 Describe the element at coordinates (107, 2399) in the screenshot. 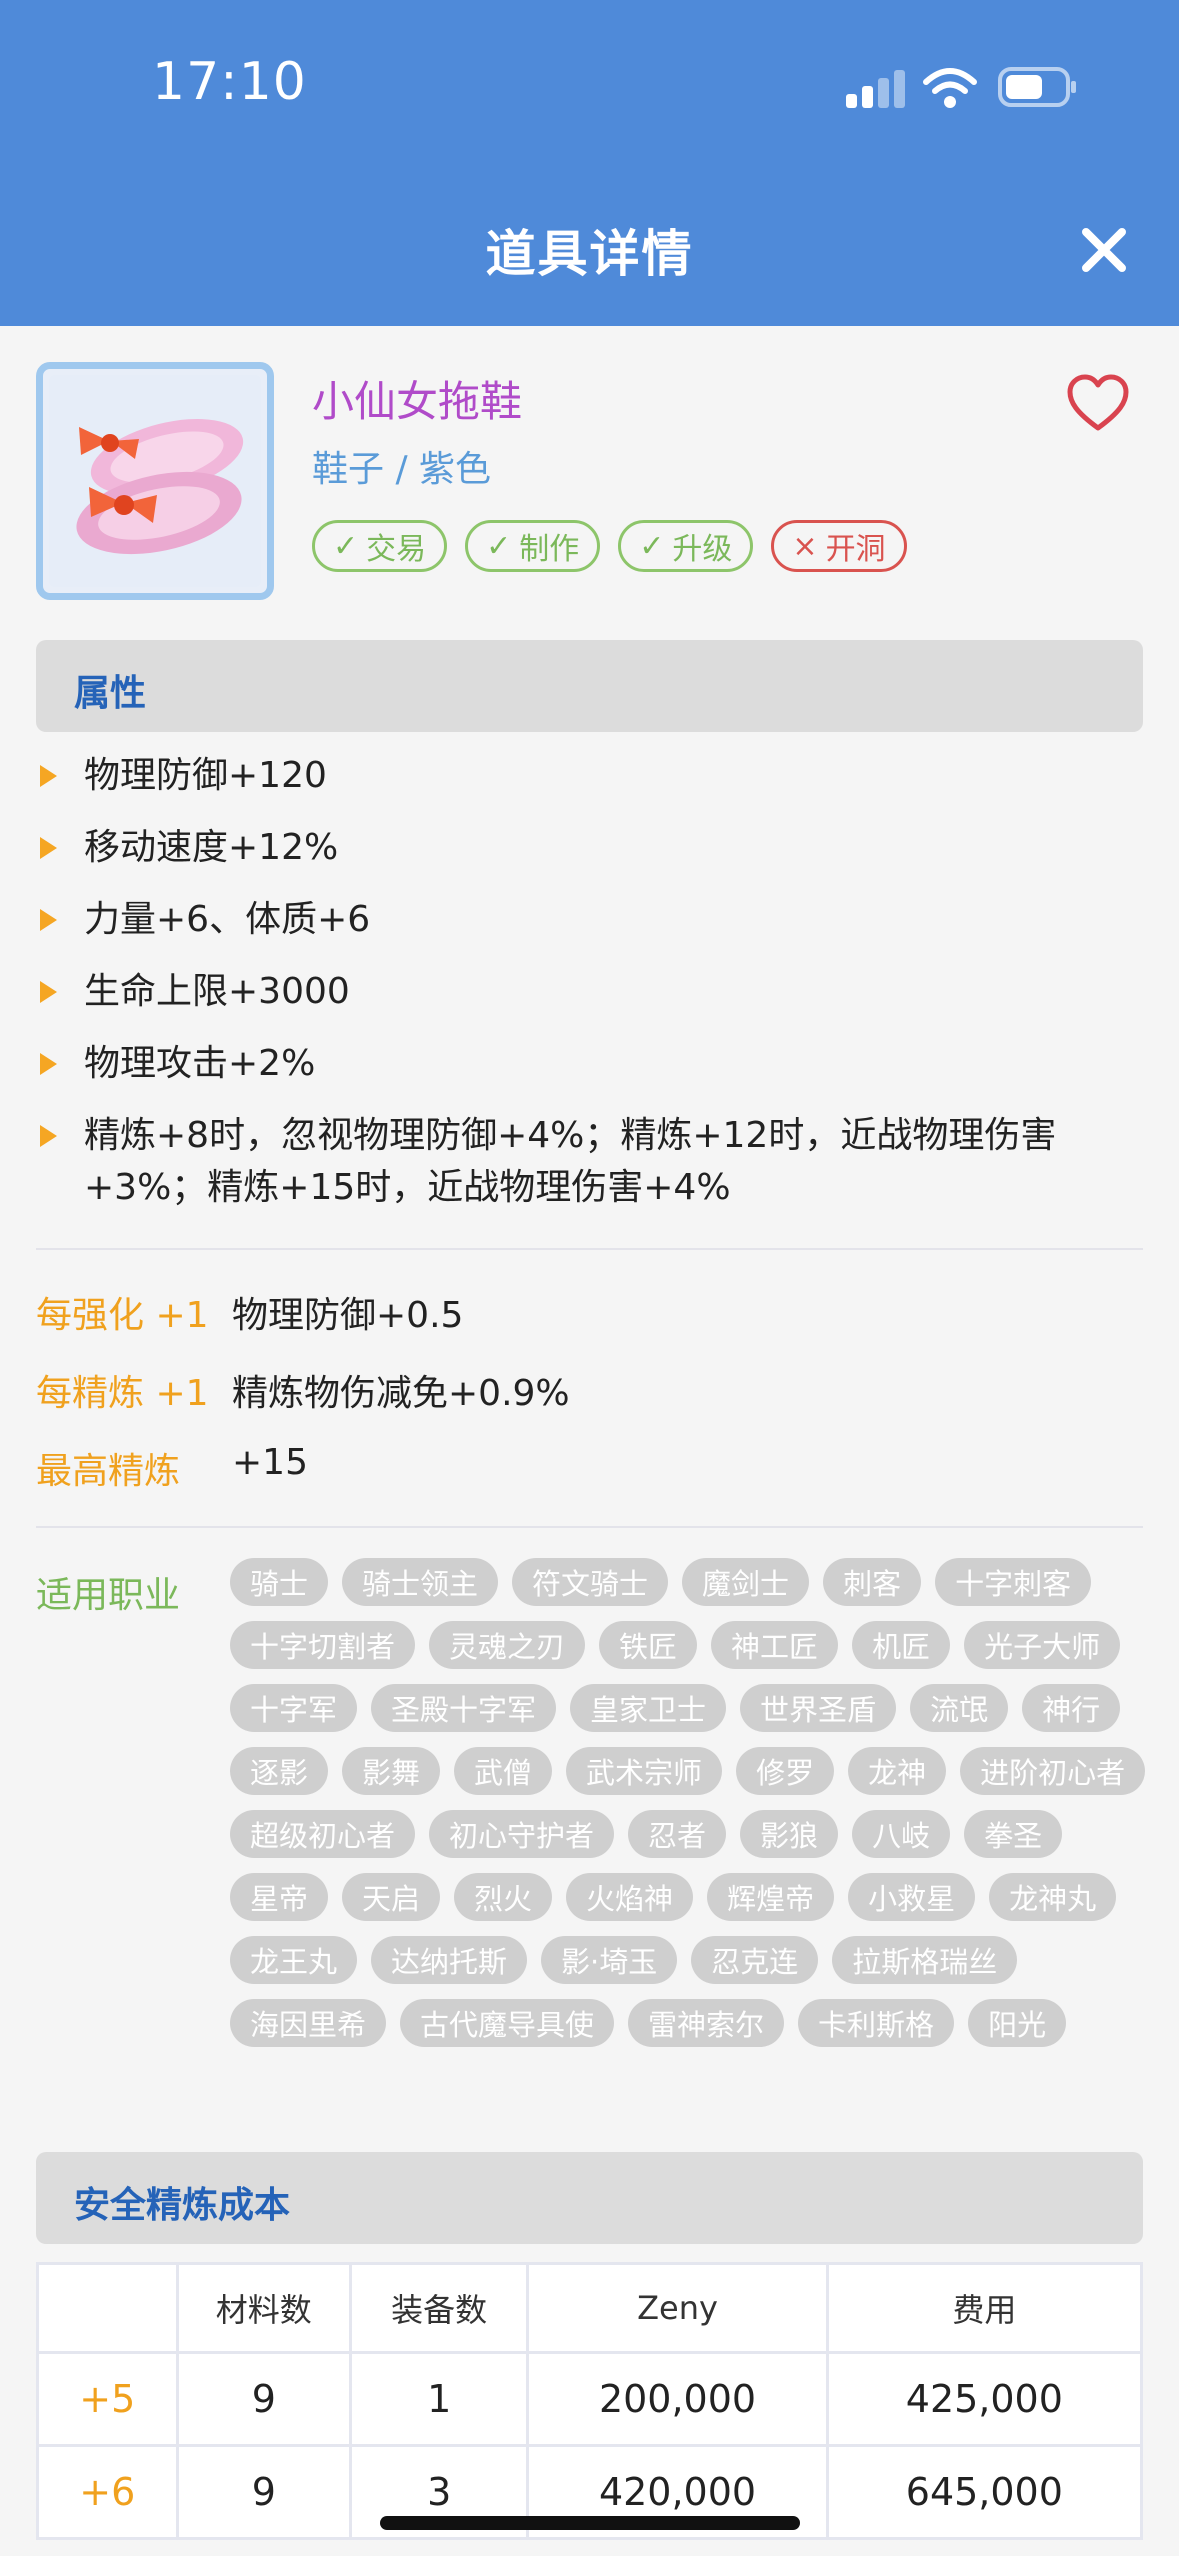

I see `table-cell: +5` at that location.